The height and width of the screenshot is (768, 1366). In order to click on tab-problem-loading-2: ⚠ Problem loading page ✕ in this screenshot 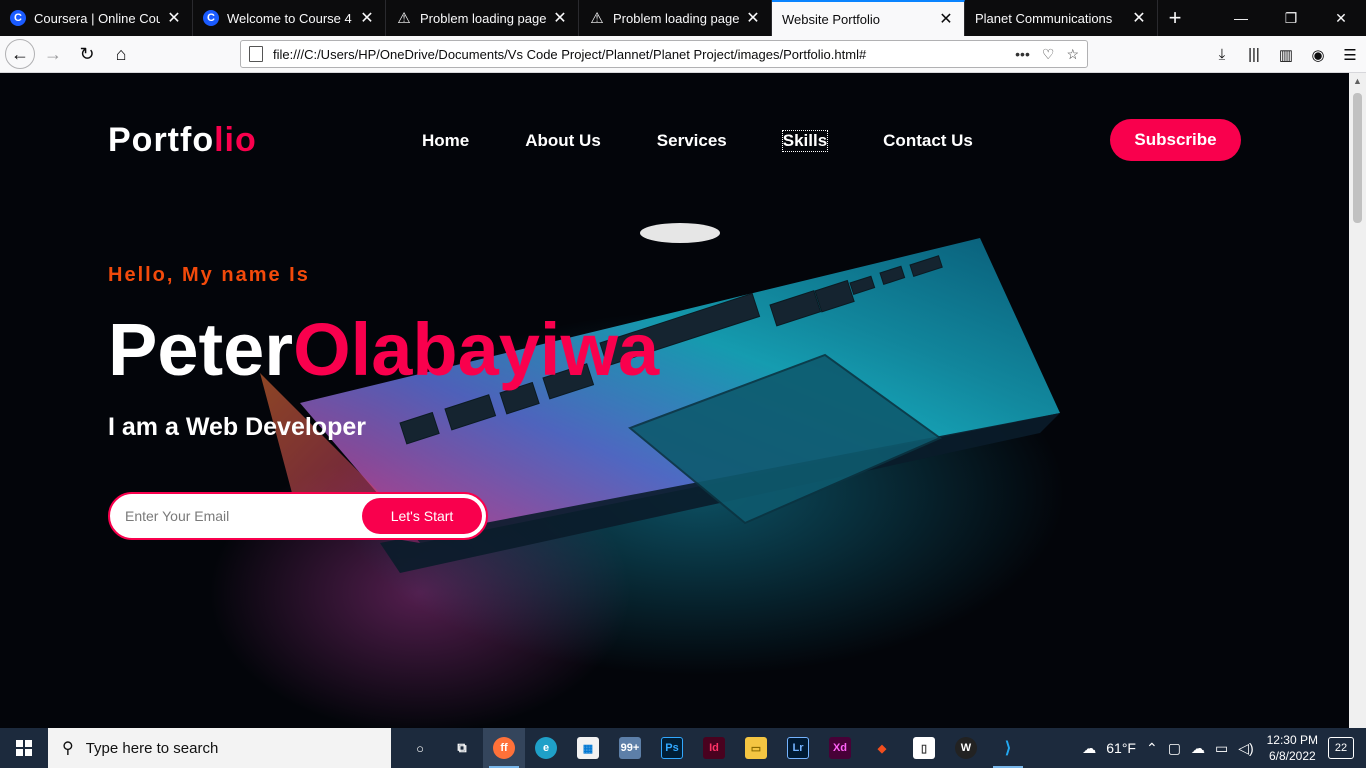, I will do `click(675, 18)`.